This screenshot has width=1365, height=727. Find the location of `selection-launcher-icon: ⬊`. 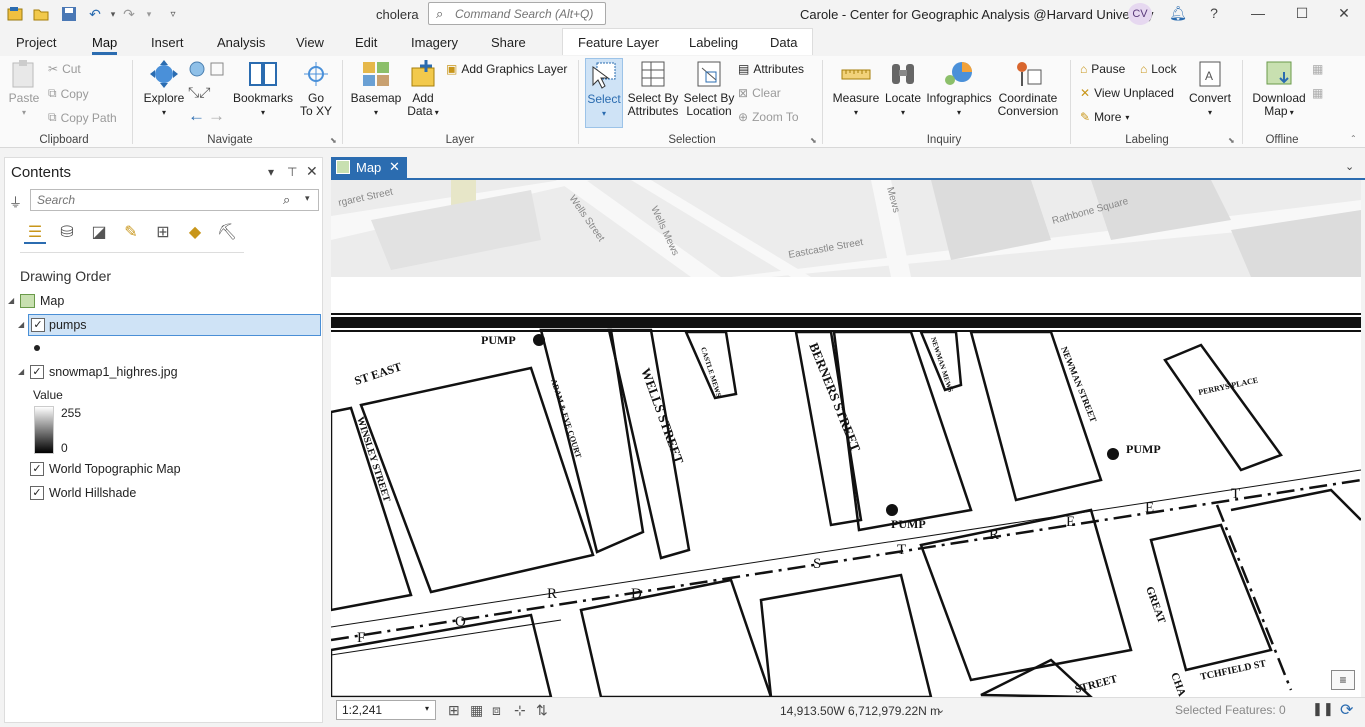

selection-launcher-icon: ⬊ is located at coordinates (813, 140).